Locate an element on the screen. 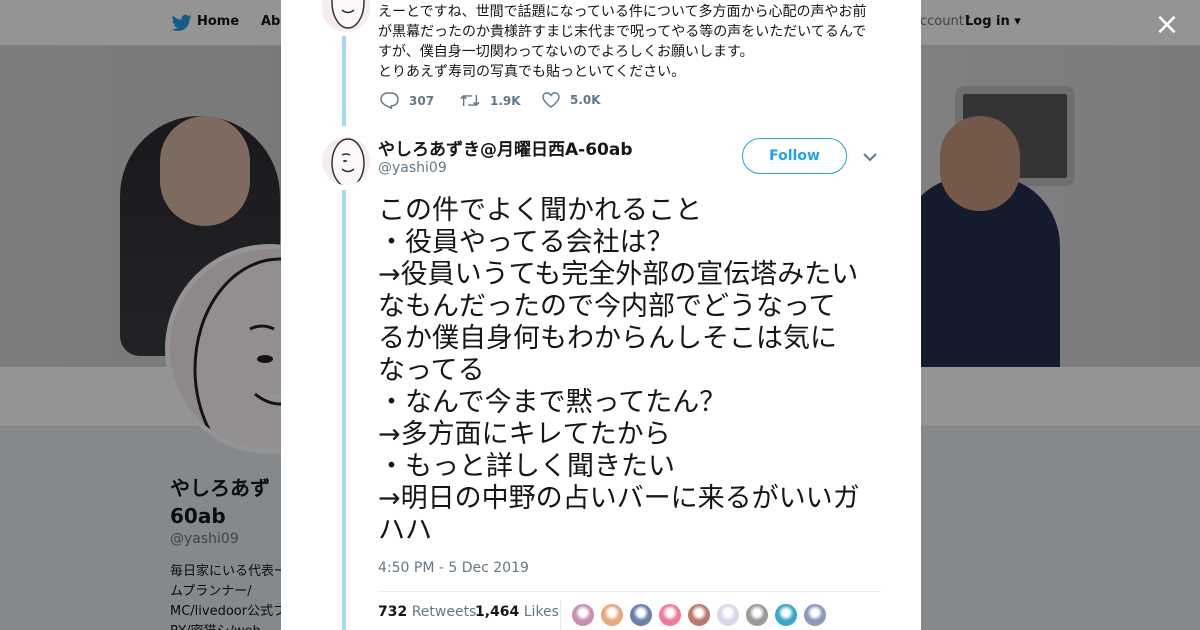 The height and width of the screenshot is (630, 1200). tweet-line: →明日の中野の占いバーに来るがいいガ is located at coordinates (619, 498).